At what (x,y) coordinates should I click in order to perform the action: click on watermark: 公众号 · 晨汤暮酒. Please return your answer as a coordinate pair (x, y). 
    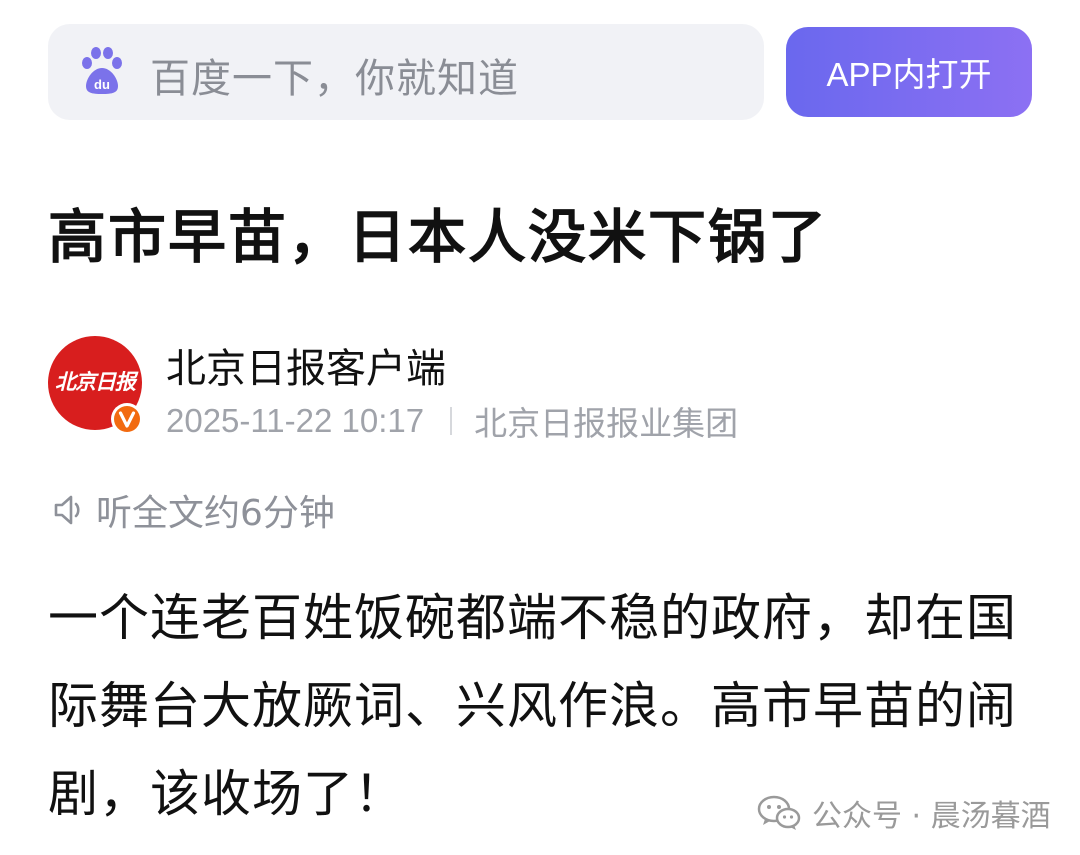
    Looking at the image, I should click on (903, 813).